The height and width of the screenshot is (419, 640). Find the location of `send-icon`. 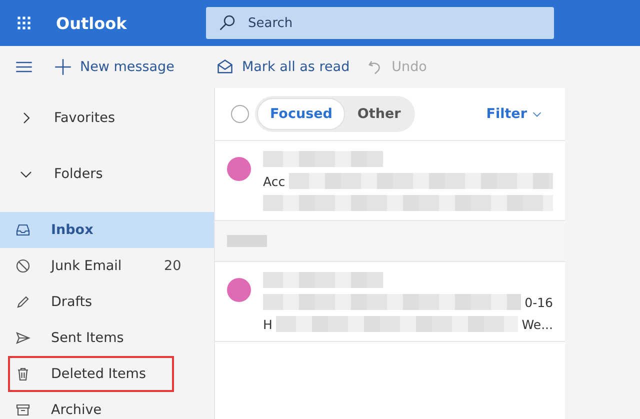

send-icon is located at coordinates (23, 338).